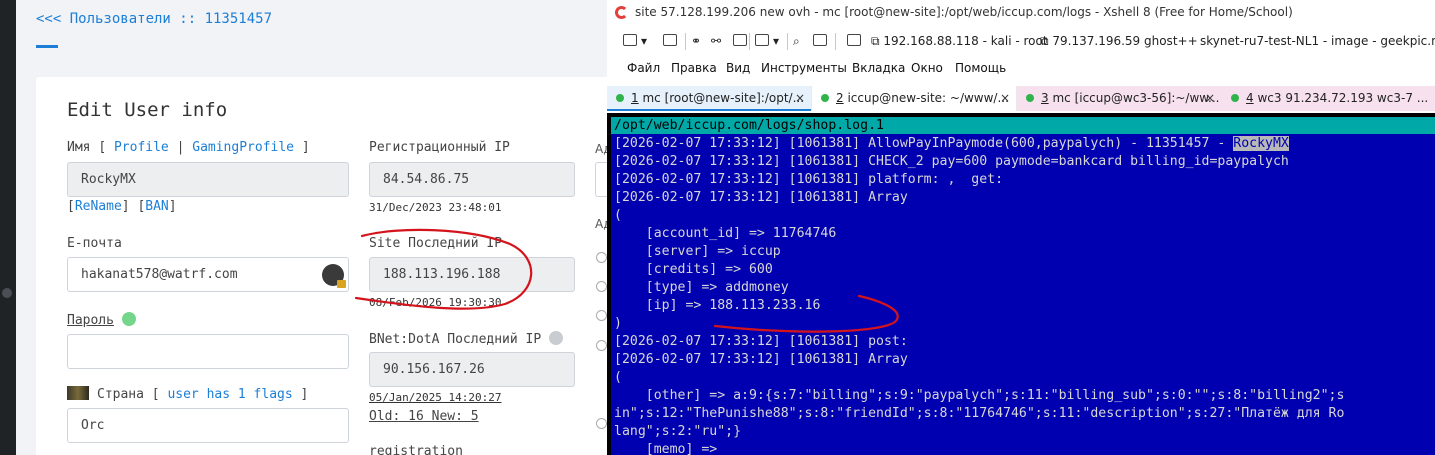 This screenshot has height=455, width=1435. I want to click on email-field: hakanat578@watrf.com, so click(208, 274).